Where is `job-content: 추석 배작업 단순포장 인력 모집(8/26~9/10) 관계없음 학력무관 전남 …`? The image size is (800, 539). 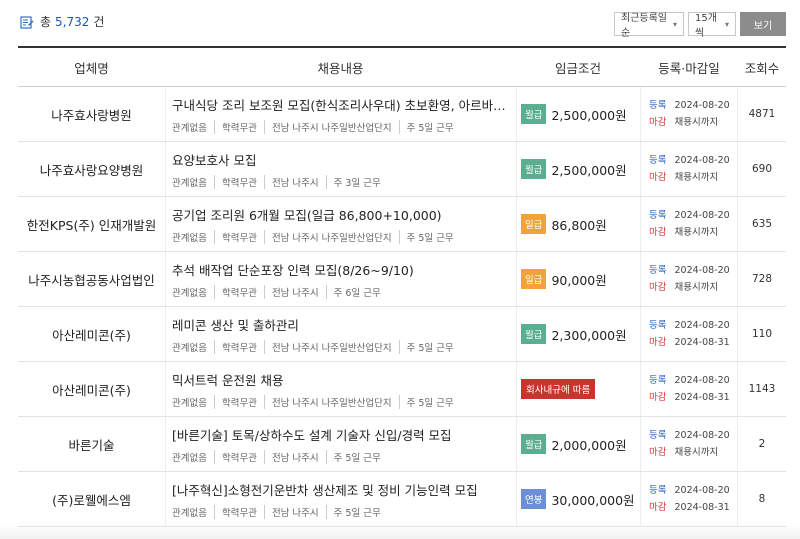 job-content: 추석 배작업 단순포장 인력 모집(8/26~9/10) 관계없음 학력무관 전남 … is located at coordinates (340, 279).